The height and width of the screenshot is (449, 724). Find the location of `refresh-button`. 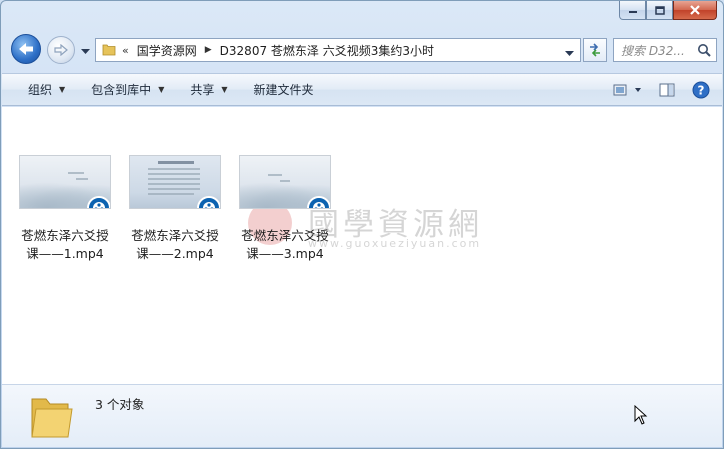

refresh-button is located at coordinates (595, 50).